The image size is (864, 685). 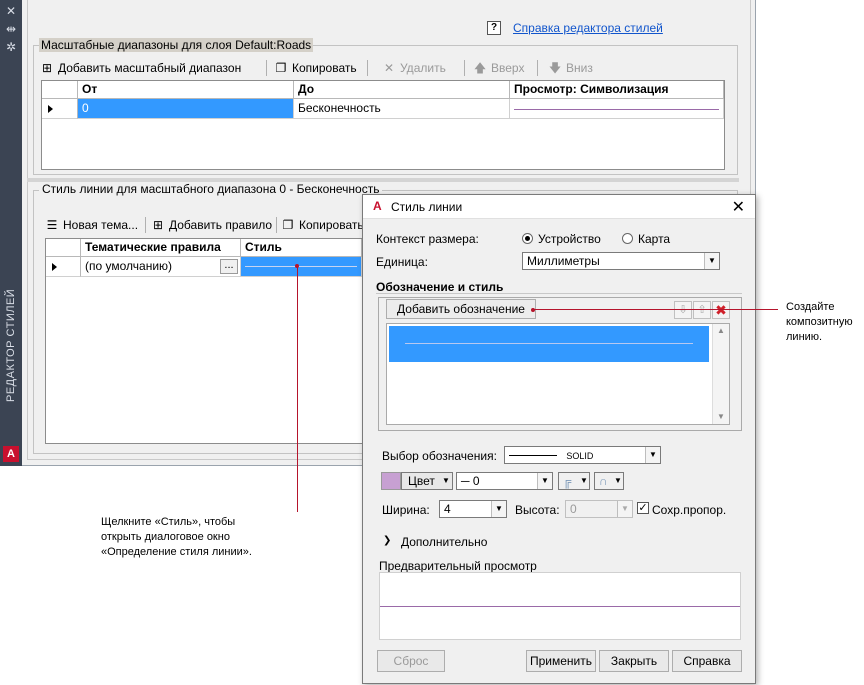 What do you see at coordinates (707, 661) in the screenshot?
I see `help-button: Справка` at bounding box center [707, 661].